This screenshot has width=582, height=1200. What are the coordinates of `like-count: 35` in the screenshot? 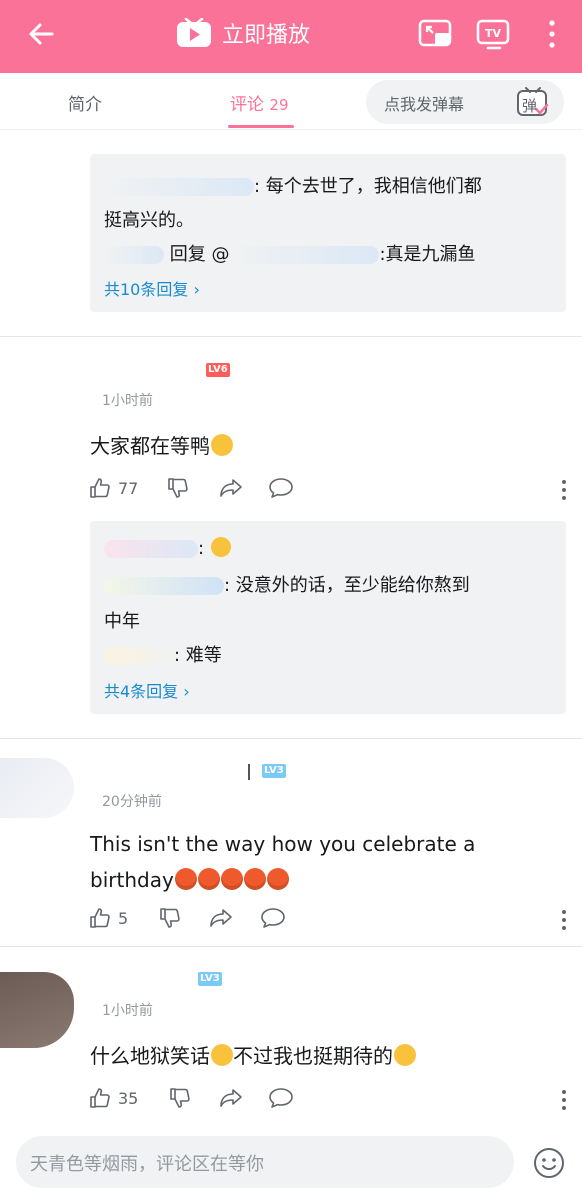 It's located at (128, 1098).